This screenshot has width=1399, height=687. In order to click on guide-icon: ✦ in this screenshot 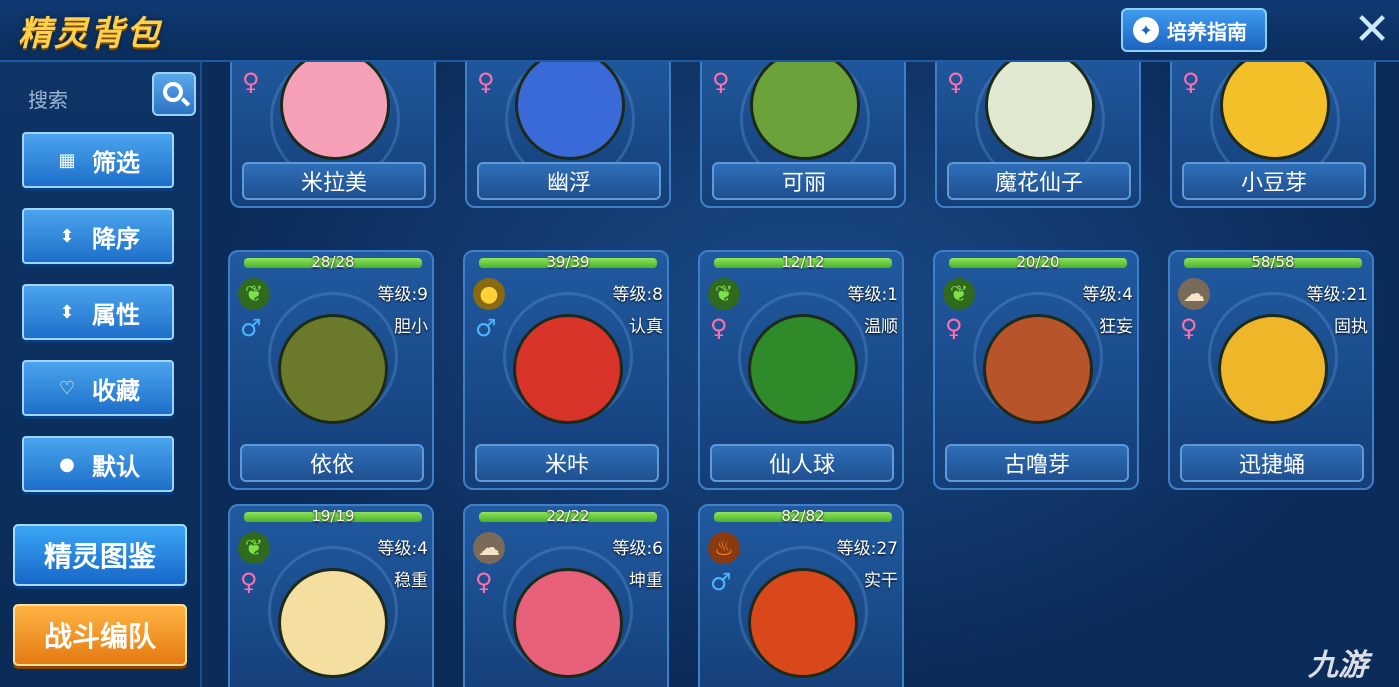, I will do `click(1146, 30)`.